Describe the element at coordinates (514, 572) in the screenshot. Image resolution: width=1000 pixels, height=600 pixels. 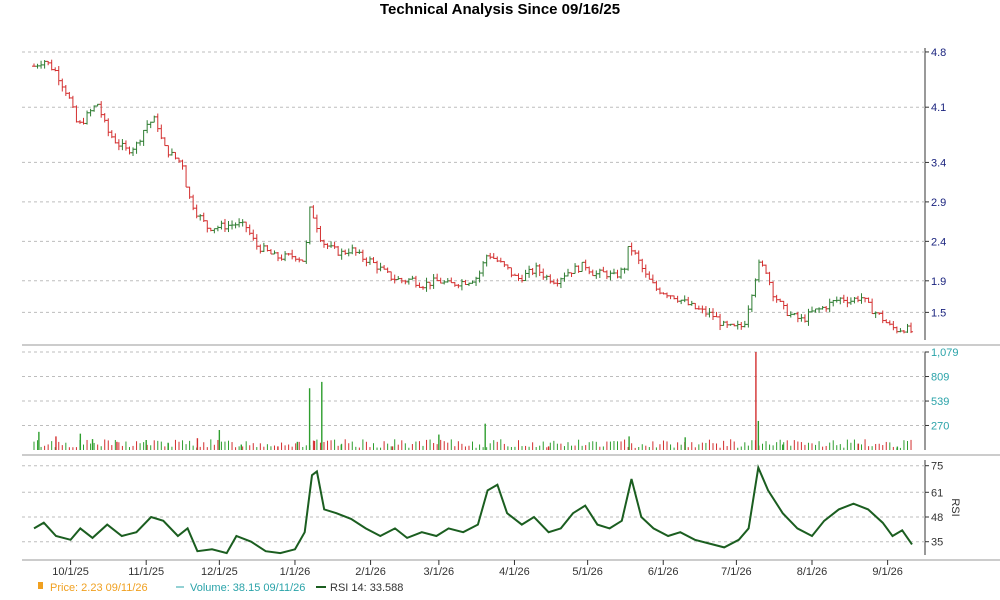
I see `x-tick-label: 4/1/26` at that location.